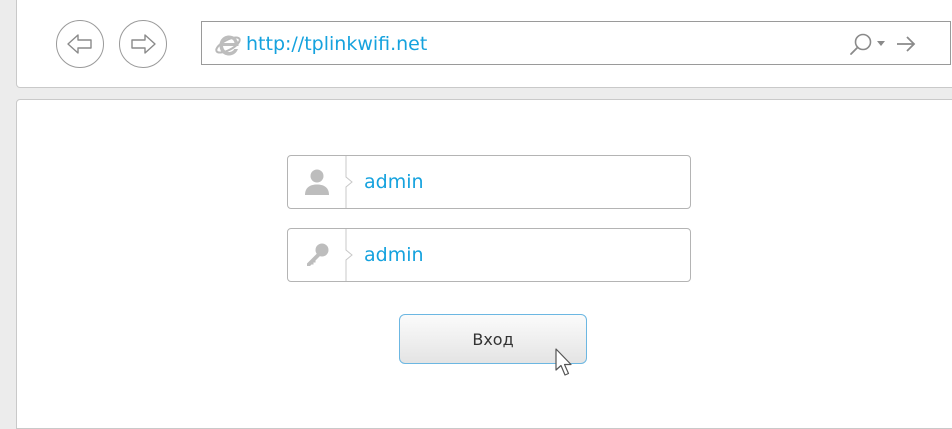  Describe the element at coordinates (394, 255) in the screenshot. I see `password-value: admin` at that location.